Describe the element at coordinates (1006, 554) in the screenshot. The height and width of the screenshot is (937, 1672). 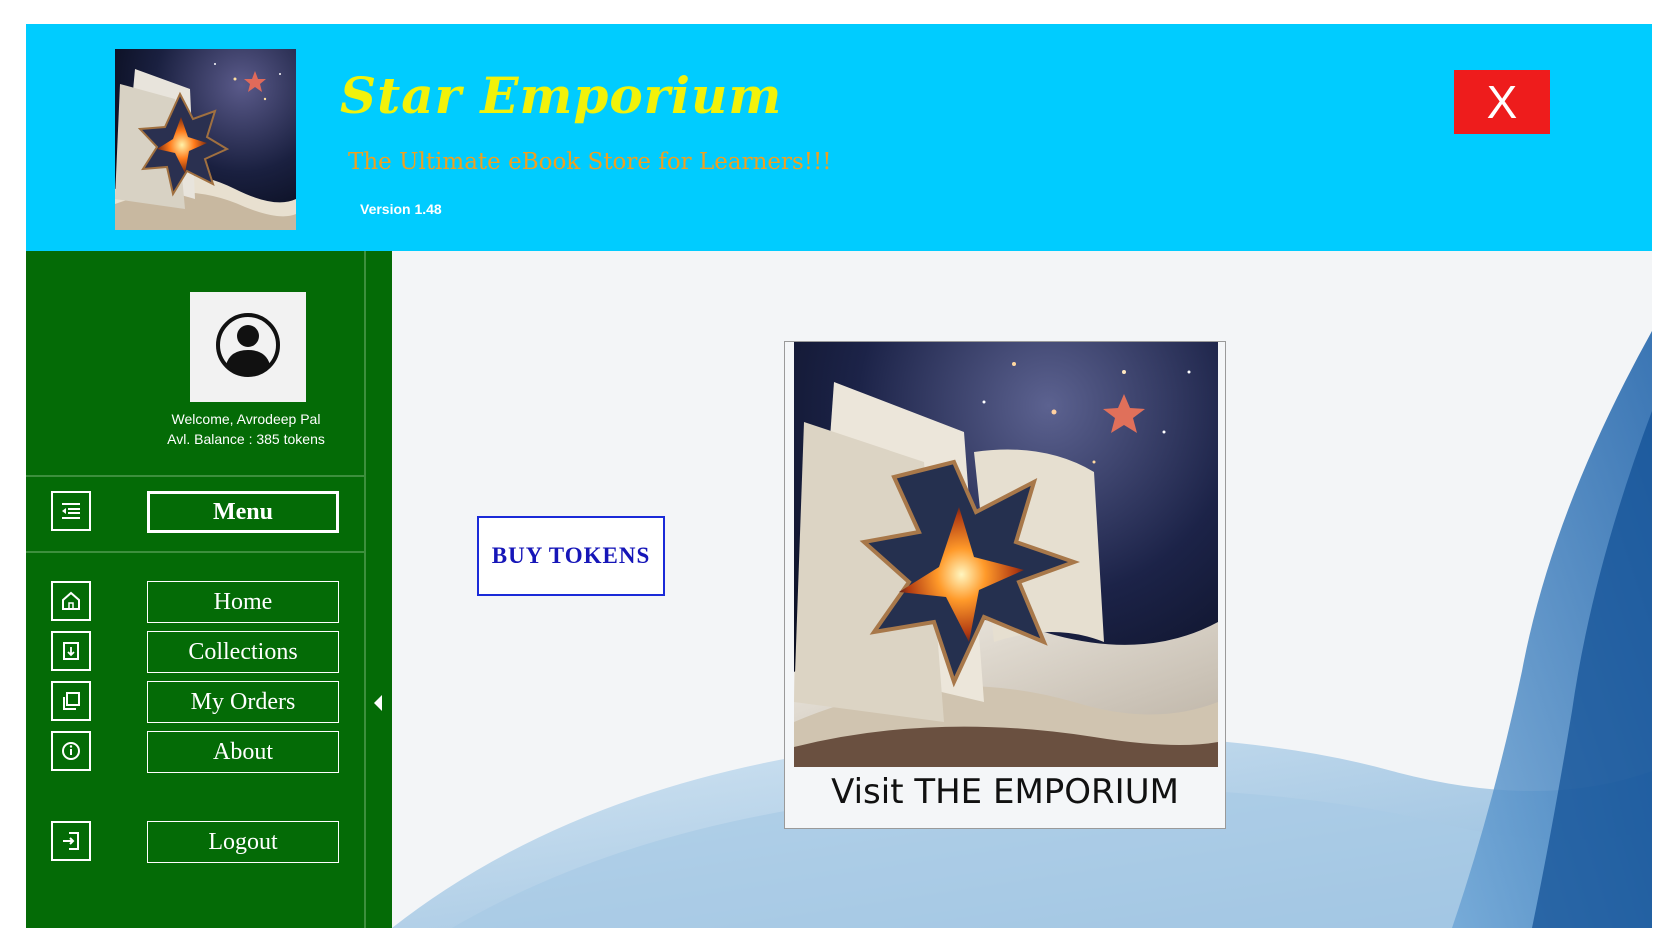
I see `emporium-image` at that location.